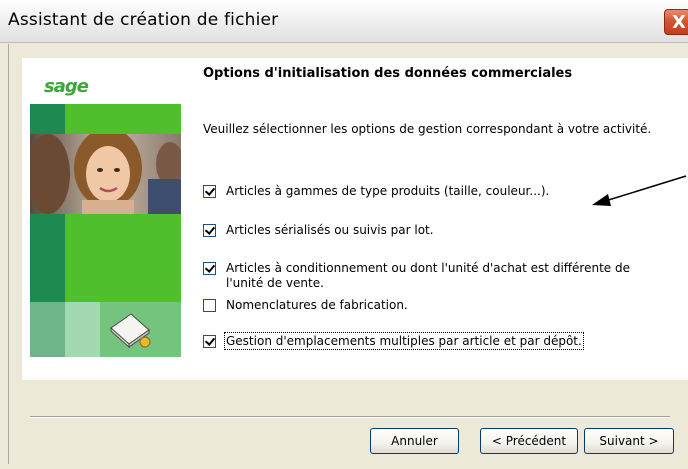  Describe the element at coordinates (105, 174) in the screenshot. I see `portrait-photo` at that location.